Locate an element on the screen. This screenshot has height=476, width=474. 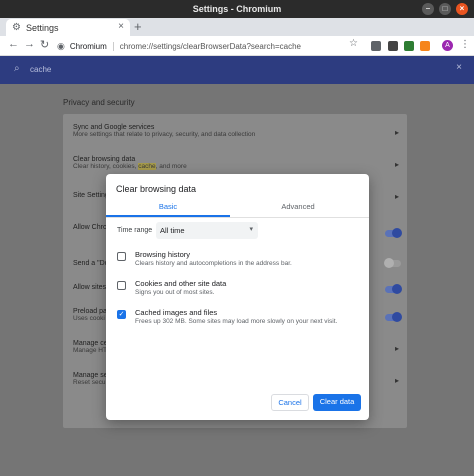
search-input: cache is located at coordinates (40, 69).